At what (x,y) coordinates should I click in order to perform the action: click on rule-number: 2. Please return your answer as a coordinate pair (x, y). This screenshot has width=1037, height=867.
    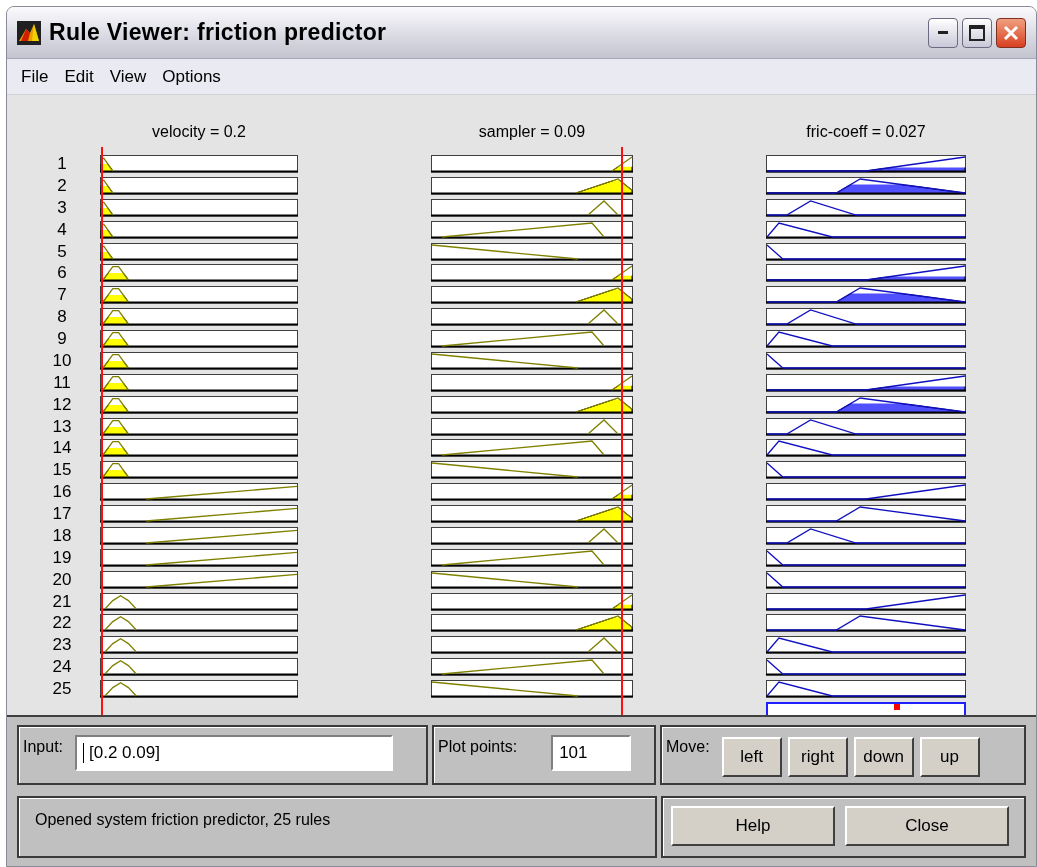
    Looking at the image, I should click on (62, 185).